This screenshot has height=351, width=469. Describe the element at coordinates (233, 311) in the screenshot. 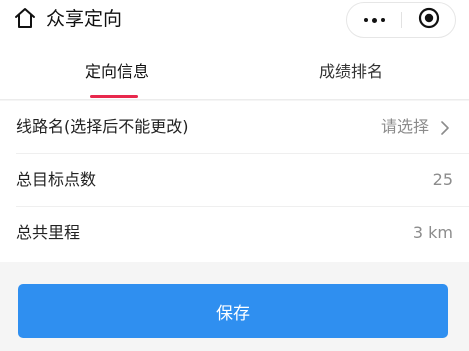

I see `save-button: 保存` at that location.